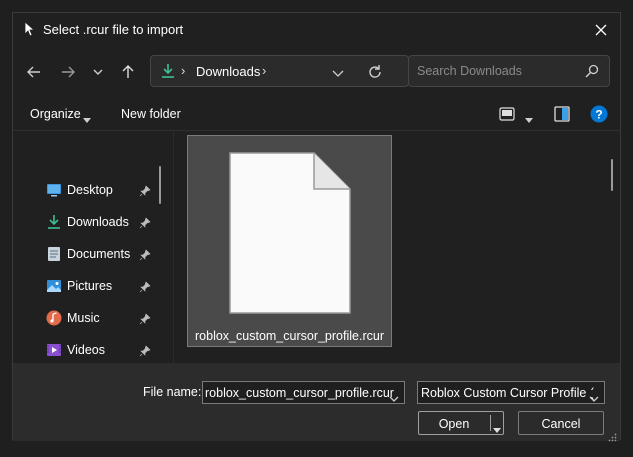 The height and width of the screenshot is (457, 633). I want to click on cancel-button: Cancel, so click(561, 423).